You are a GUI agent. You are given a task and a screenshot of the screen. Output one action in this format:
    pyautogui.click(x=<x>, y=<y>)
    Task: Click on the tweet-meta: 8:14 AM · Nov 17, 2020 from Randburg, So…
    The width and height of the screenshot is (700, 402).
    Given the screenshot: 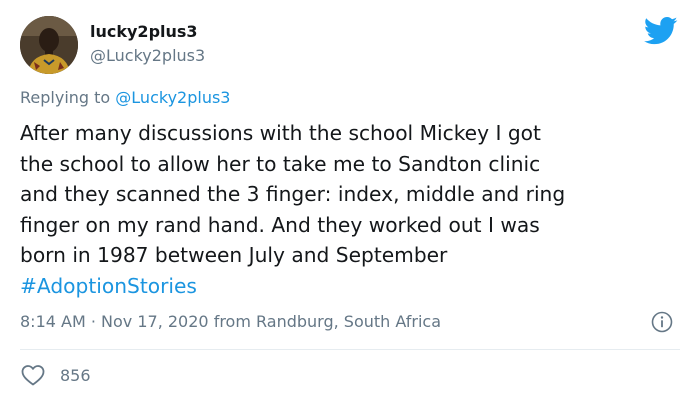 What is the action you would take?
    pyautogui.click(x=230, y=321)
    